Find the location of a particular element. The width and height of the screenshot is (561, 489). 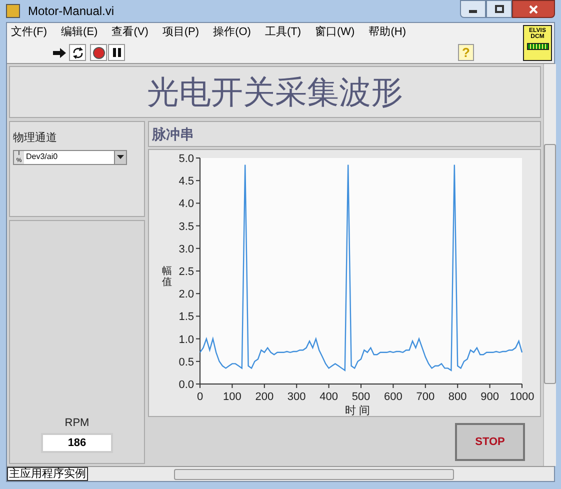

y-tick-label: 1.0 is located at coordinates (186, 340).